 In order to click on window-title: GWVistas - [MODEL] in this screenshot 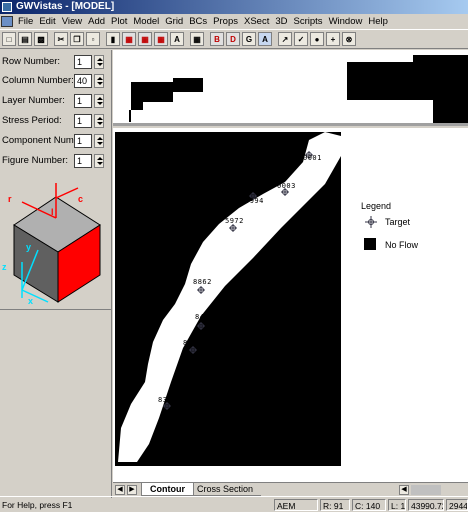, I will do `click(65, 6)`.